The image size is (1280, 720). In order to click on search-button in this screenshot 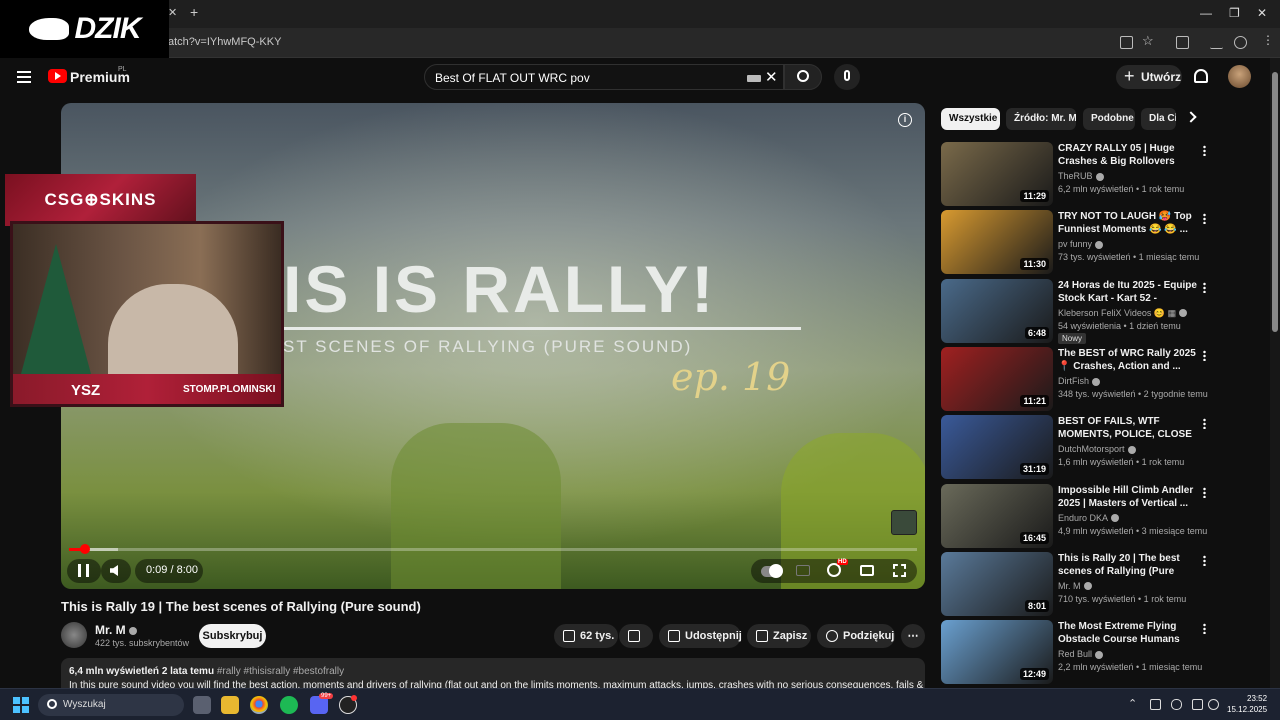, I will do `click(803, 77)`.